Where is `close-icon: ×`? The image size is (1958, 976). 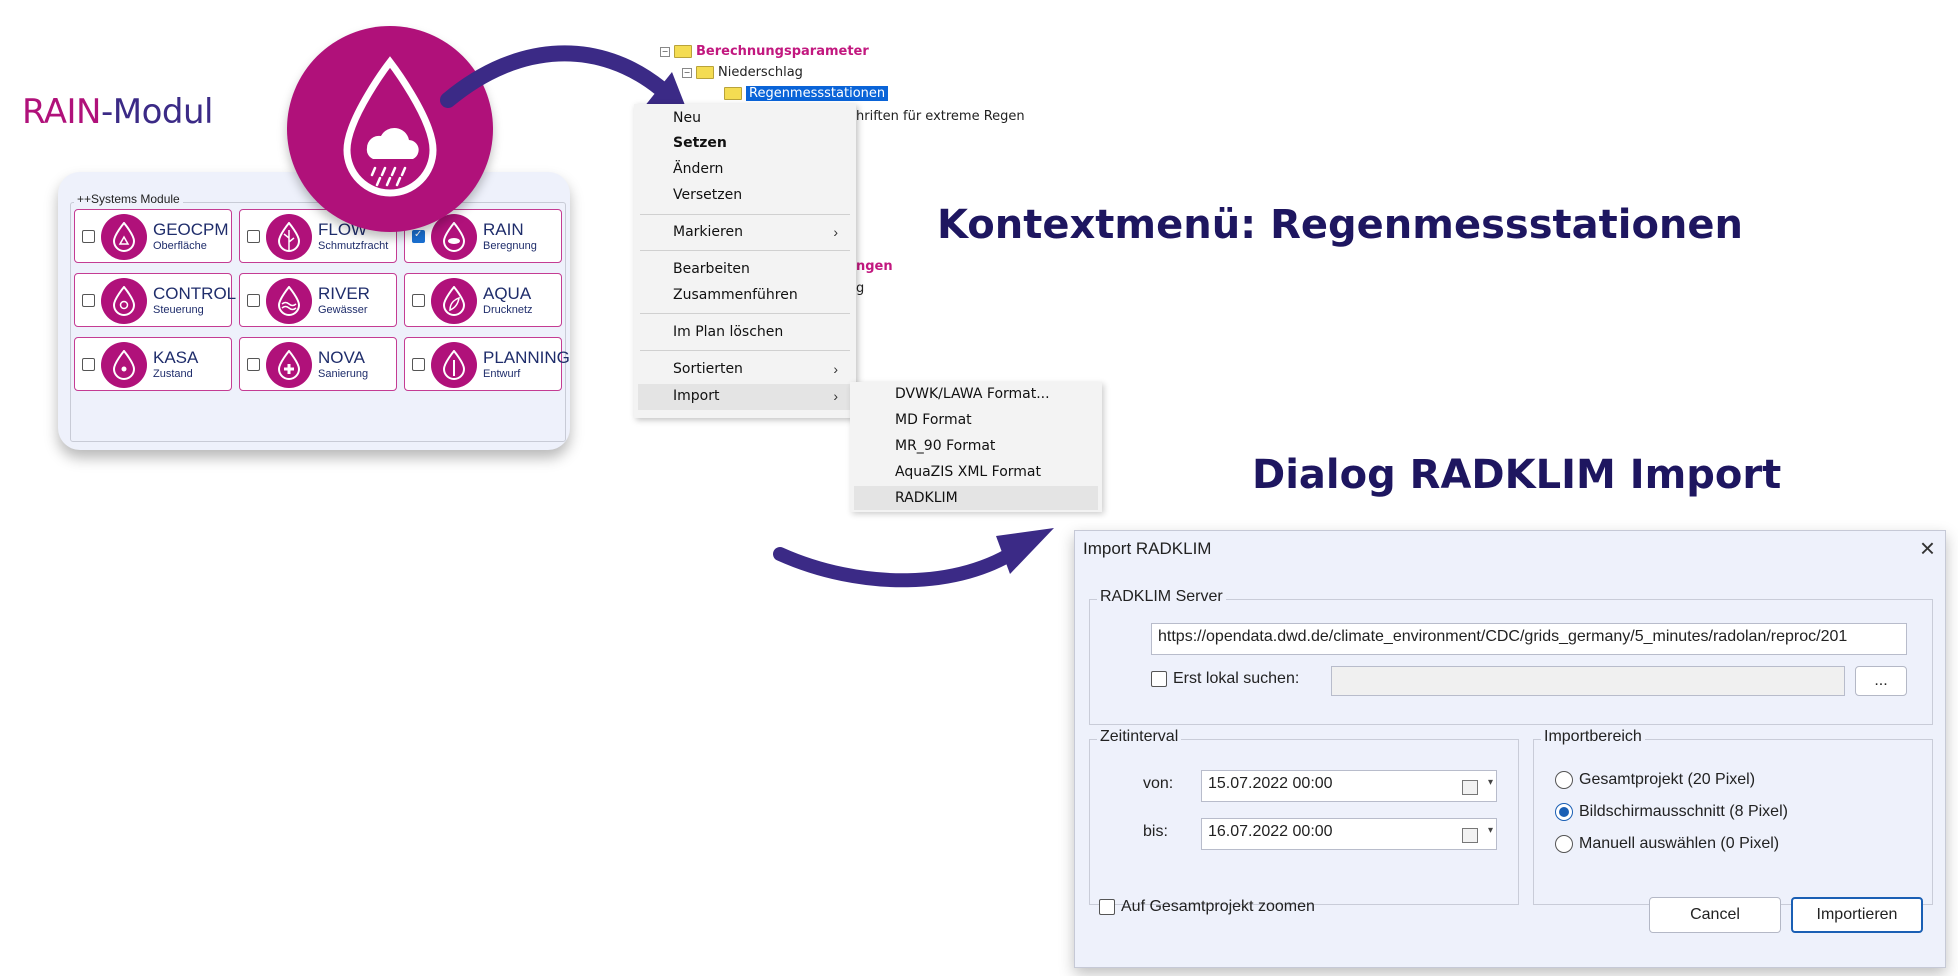
close-icon: × is located at coordinates (1927, 548).